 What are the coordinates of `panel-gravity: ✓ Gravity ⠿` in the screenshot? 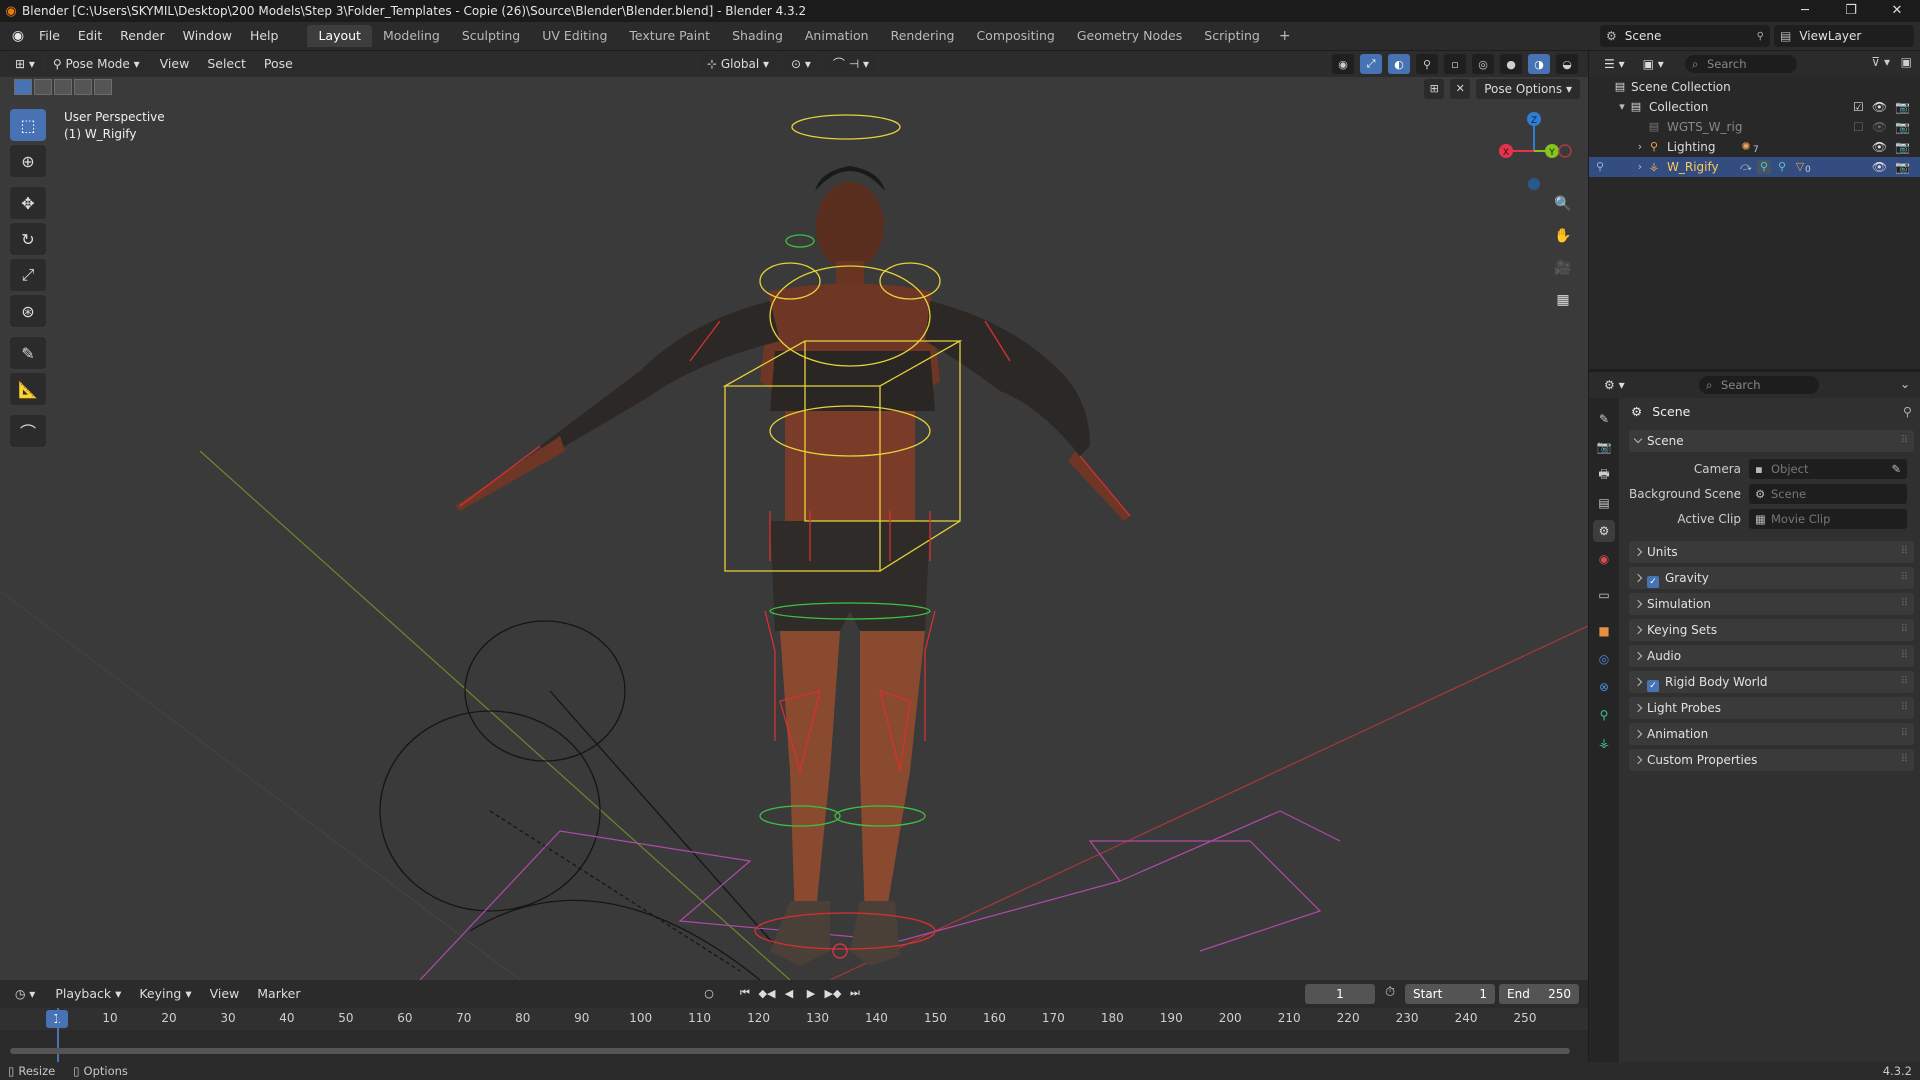 It's located at (1771, 578).